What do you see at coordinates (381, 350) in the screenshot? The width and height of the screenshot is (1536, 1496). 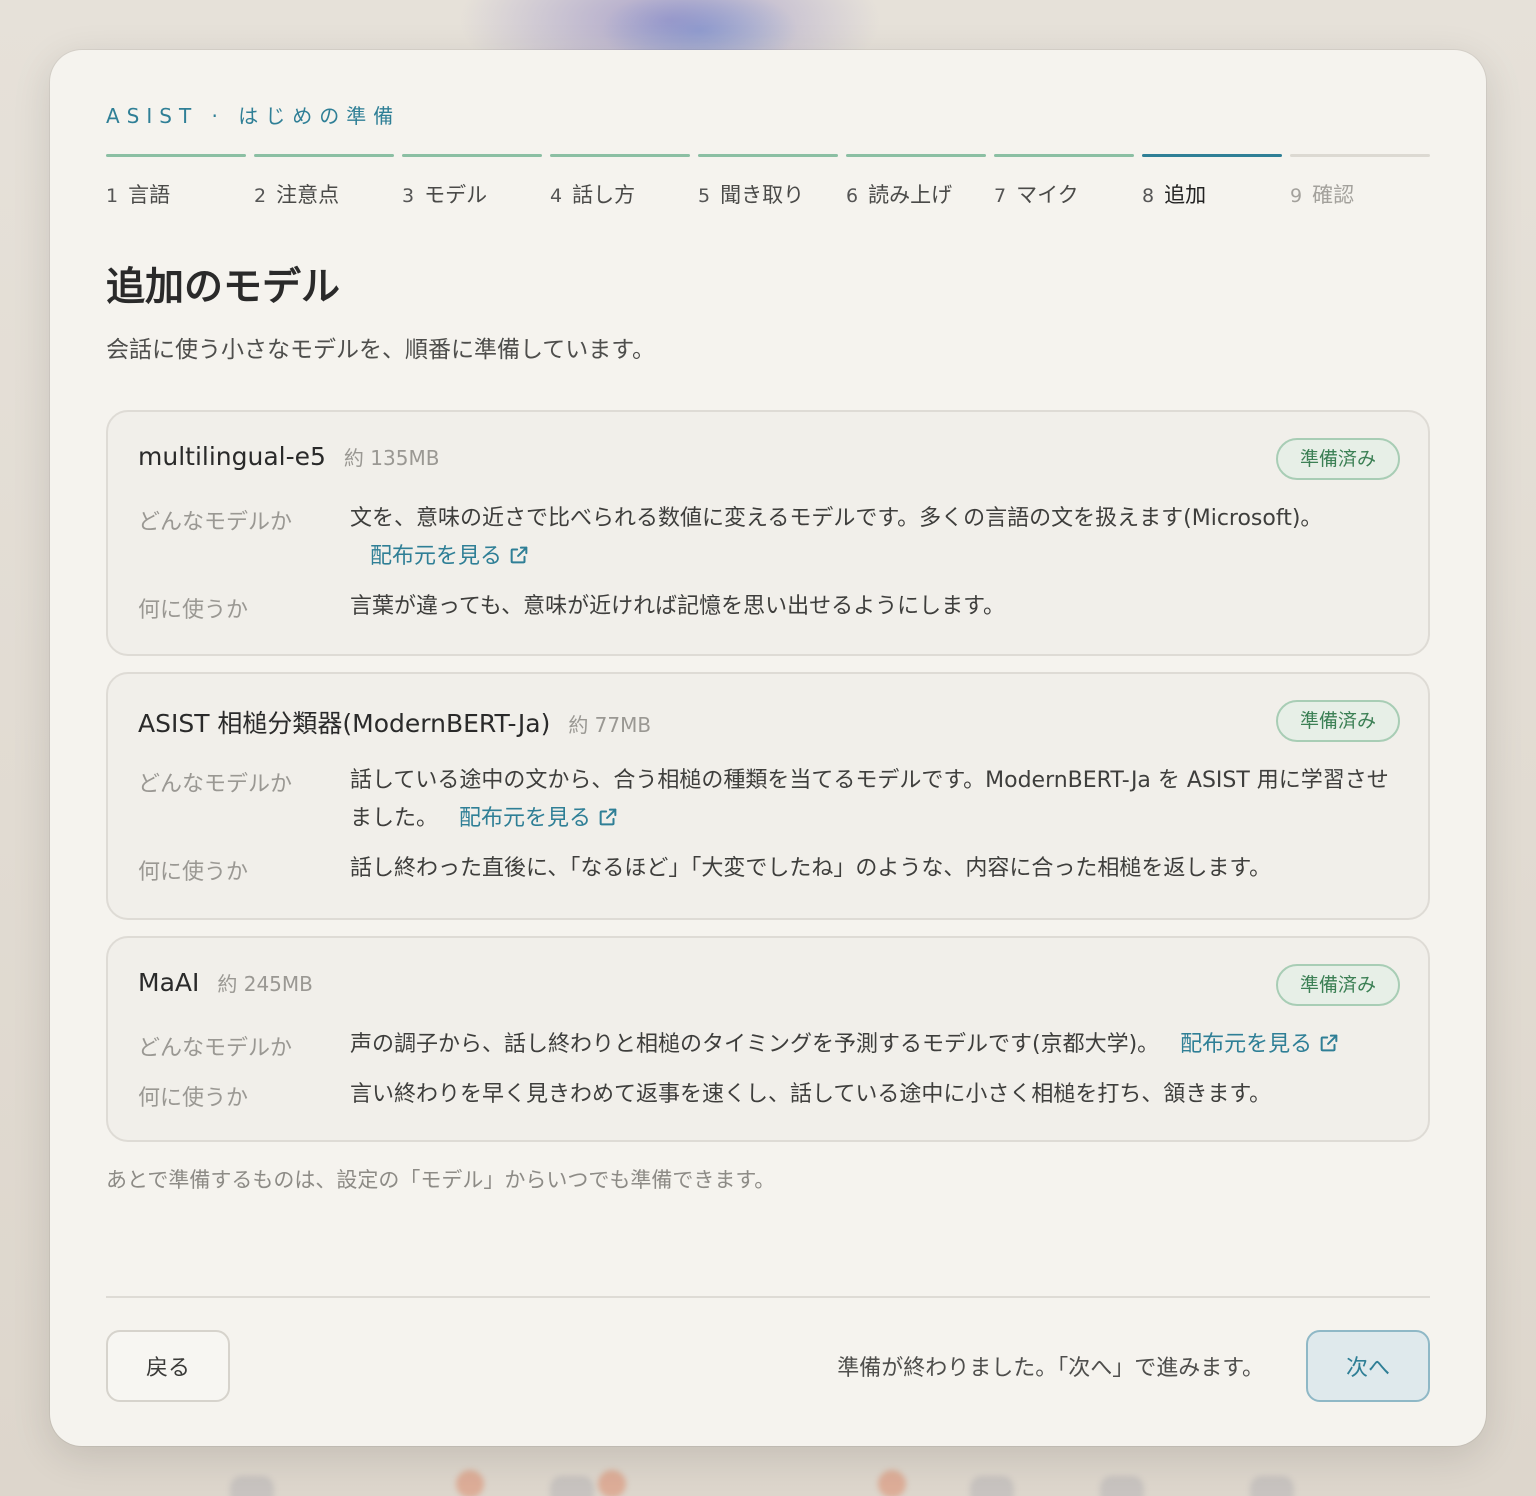 I see `page-subtitle: 会話に使う小さなモデルを、順番に準備しています。` at bounding box center [381, 350].